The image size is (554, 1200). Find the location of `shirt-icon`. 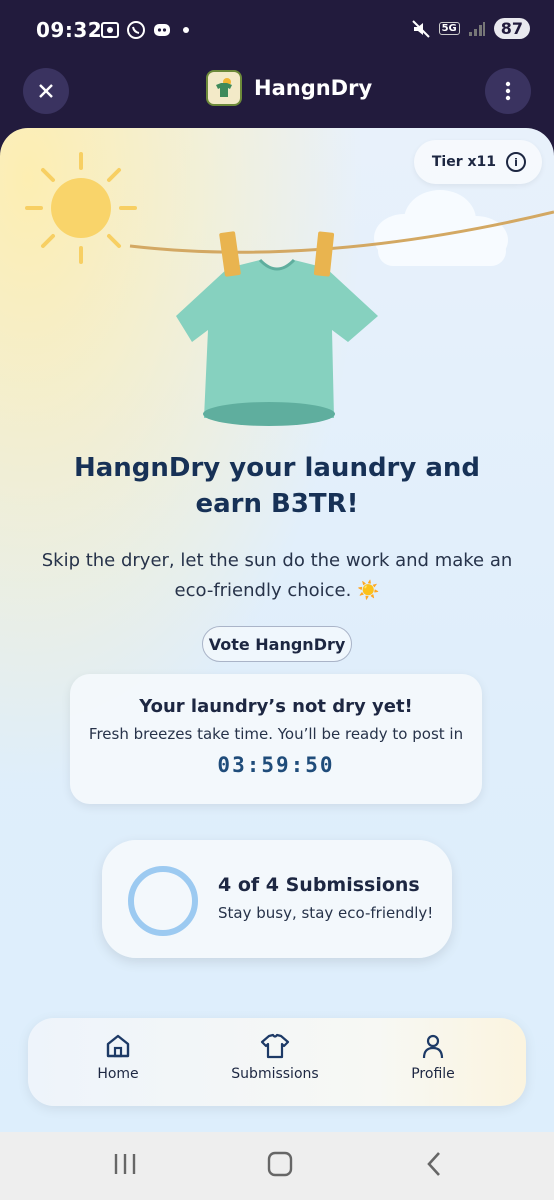

shirt-icon is located at coordinates (277, 342).